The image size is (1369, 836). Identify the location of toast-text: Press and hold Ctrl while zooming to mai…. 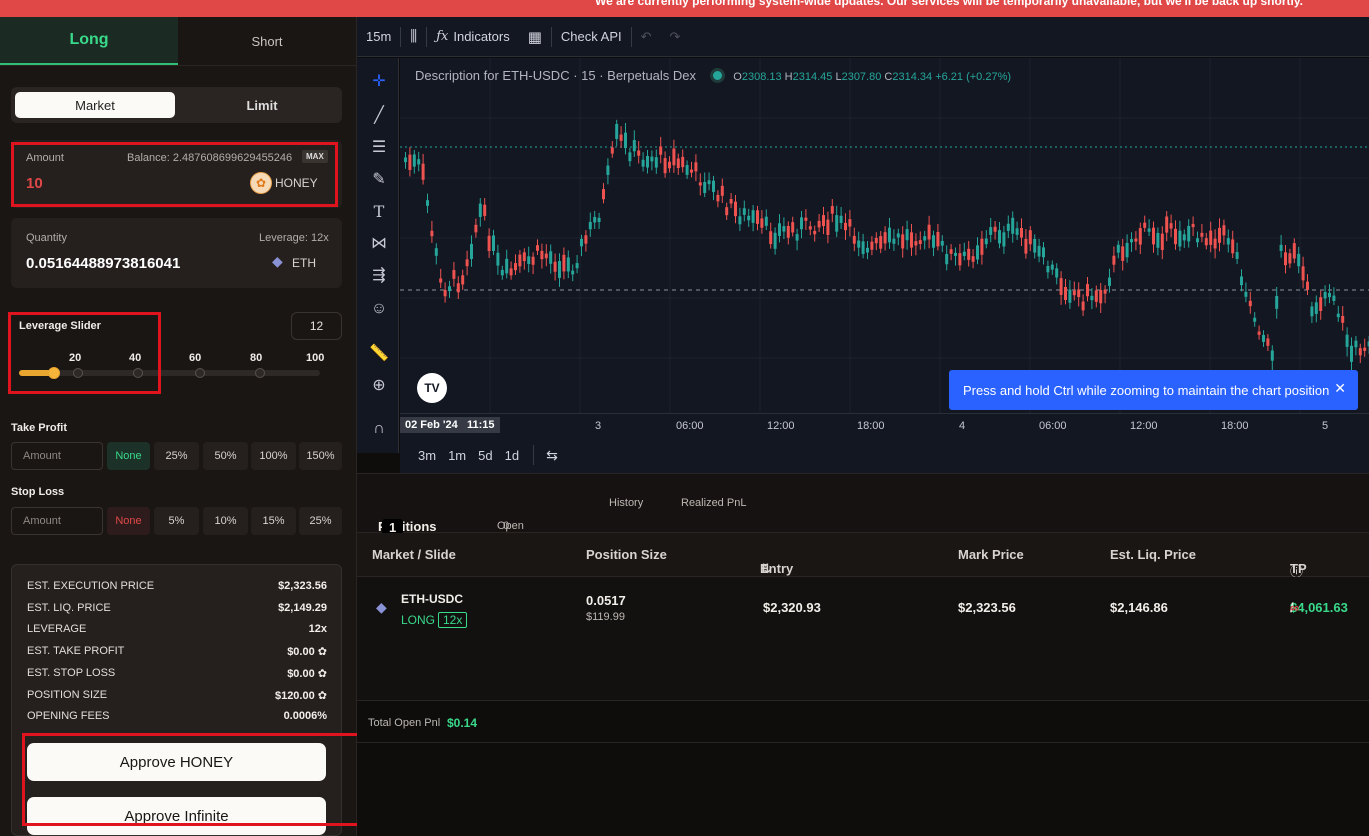
(1146, 390).